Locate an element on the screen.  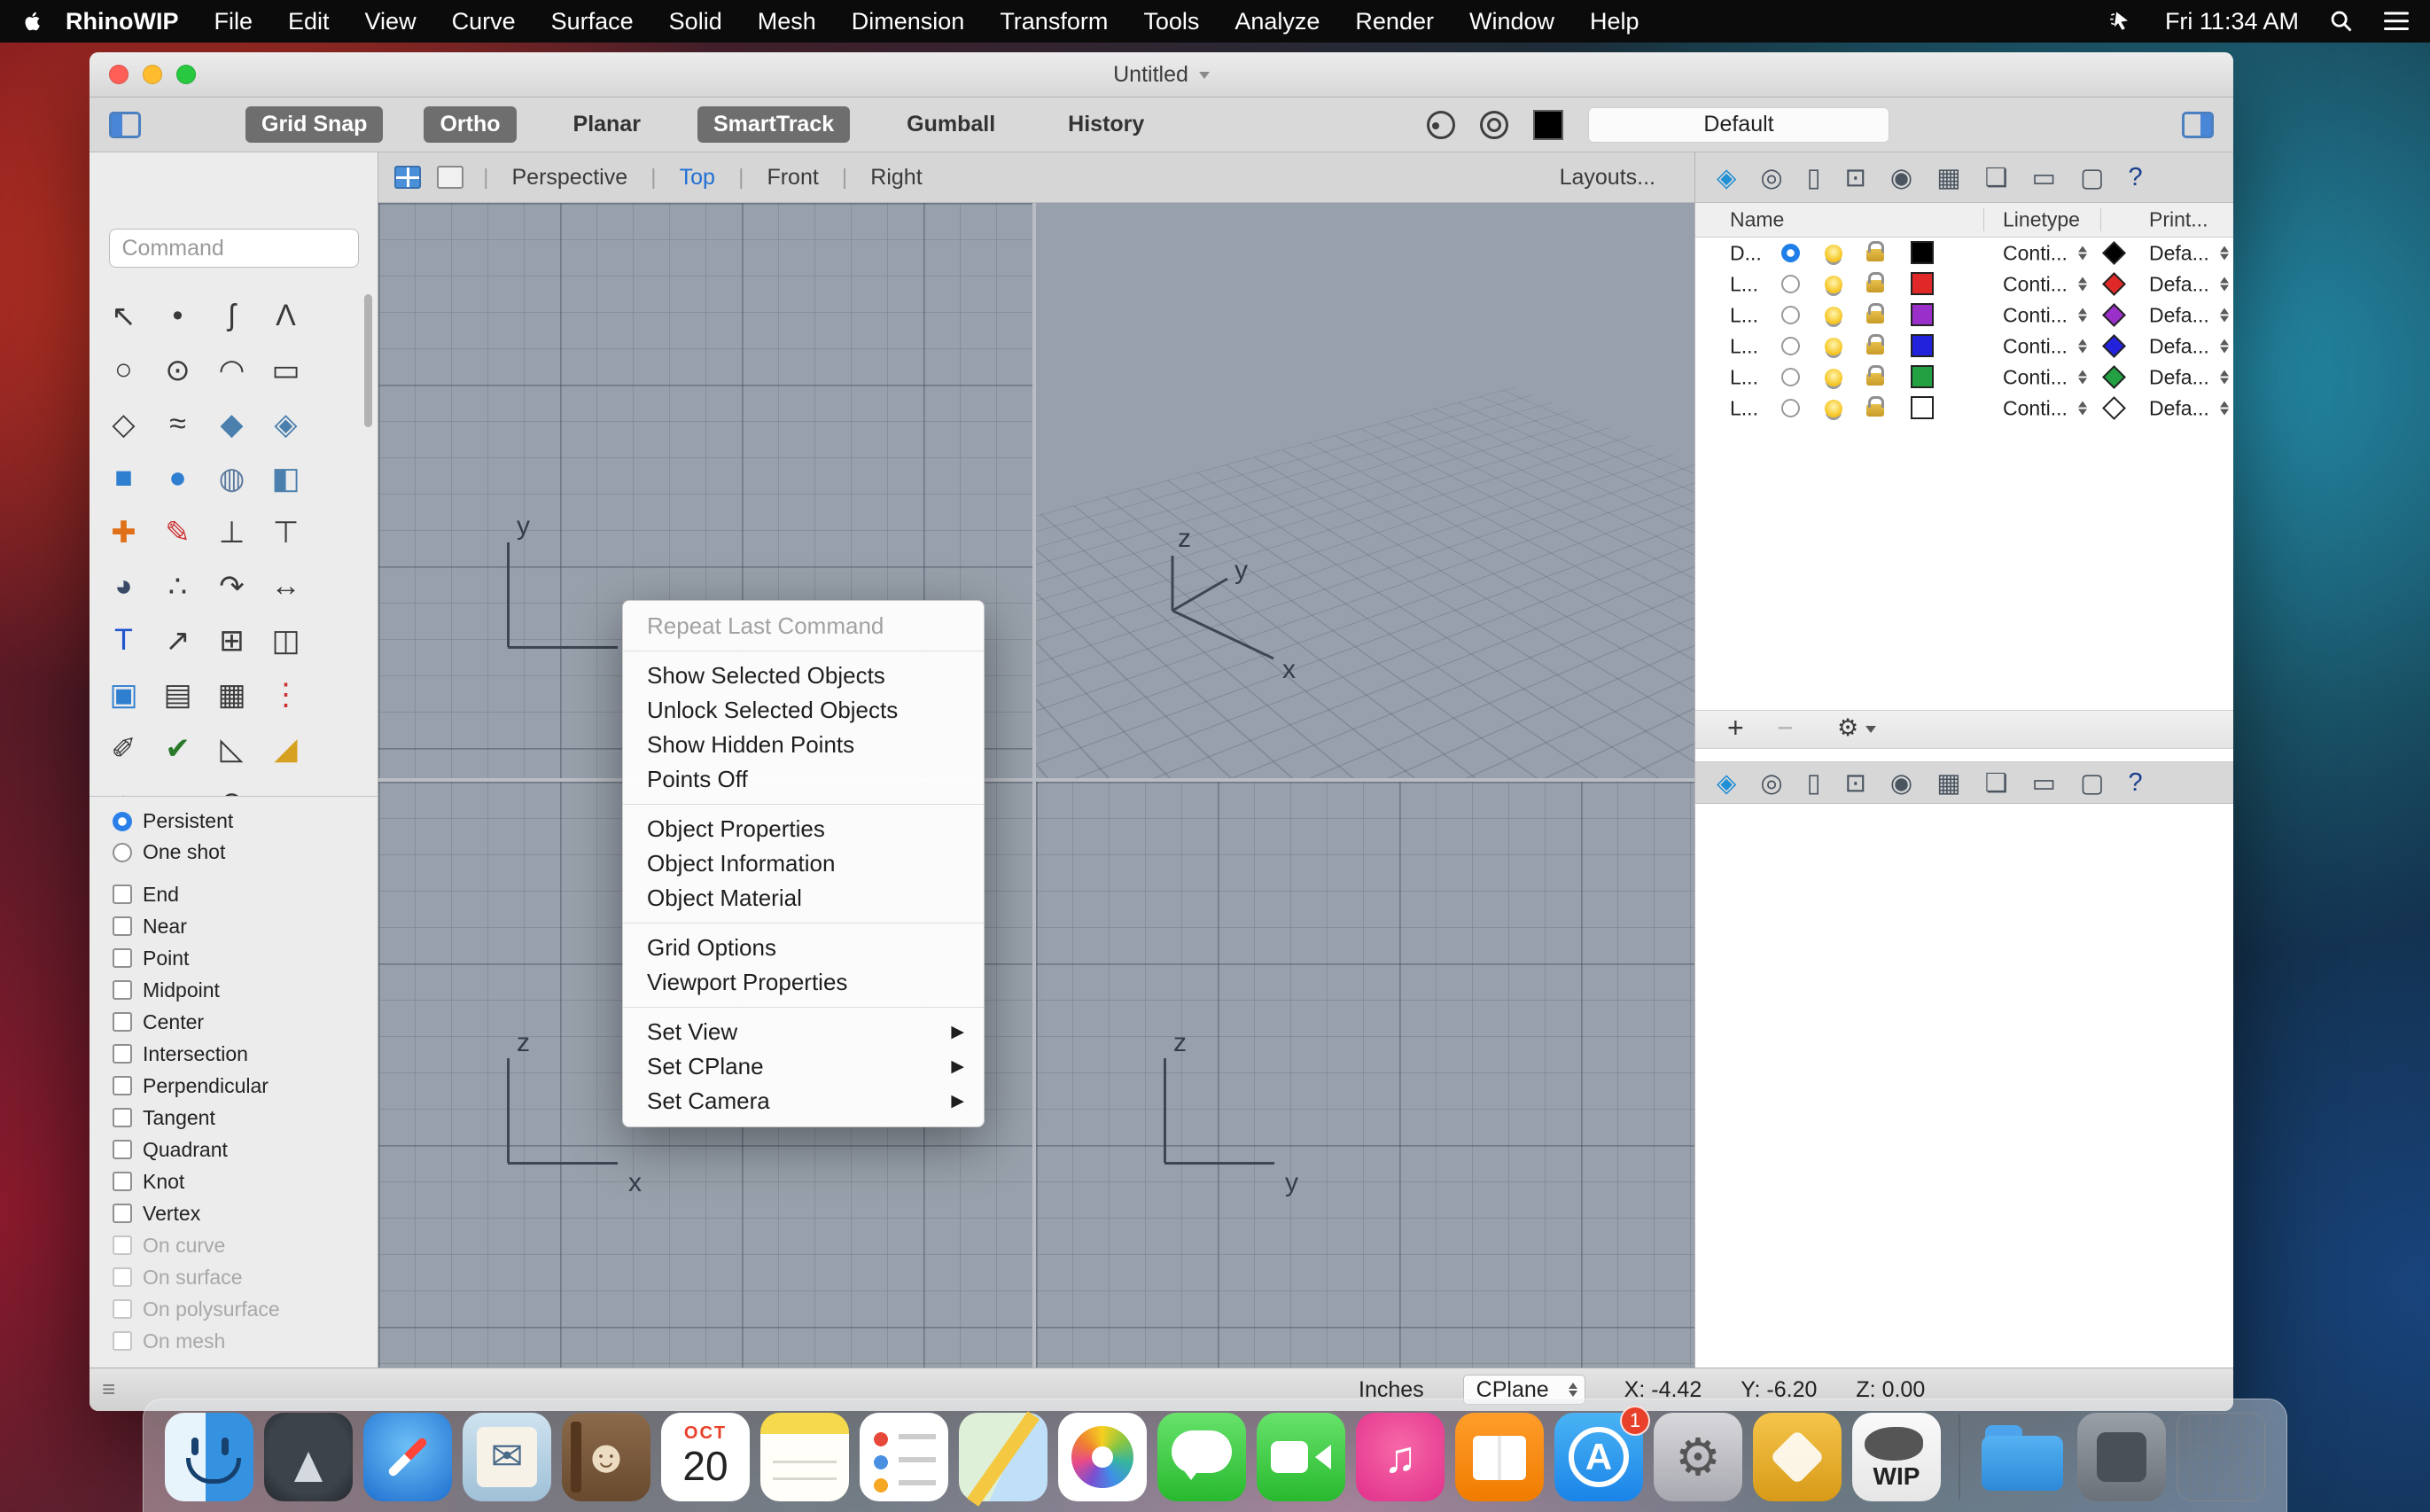
polygon-tool-icon: ◇ is located at coordinates (124, 424).